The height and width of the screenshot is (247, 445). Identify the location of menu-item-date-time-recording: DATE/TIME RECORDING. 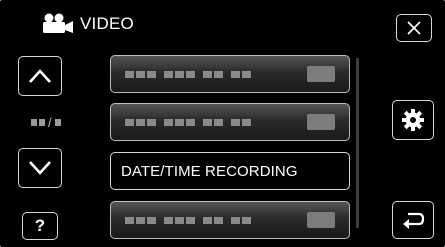
(230, 171).